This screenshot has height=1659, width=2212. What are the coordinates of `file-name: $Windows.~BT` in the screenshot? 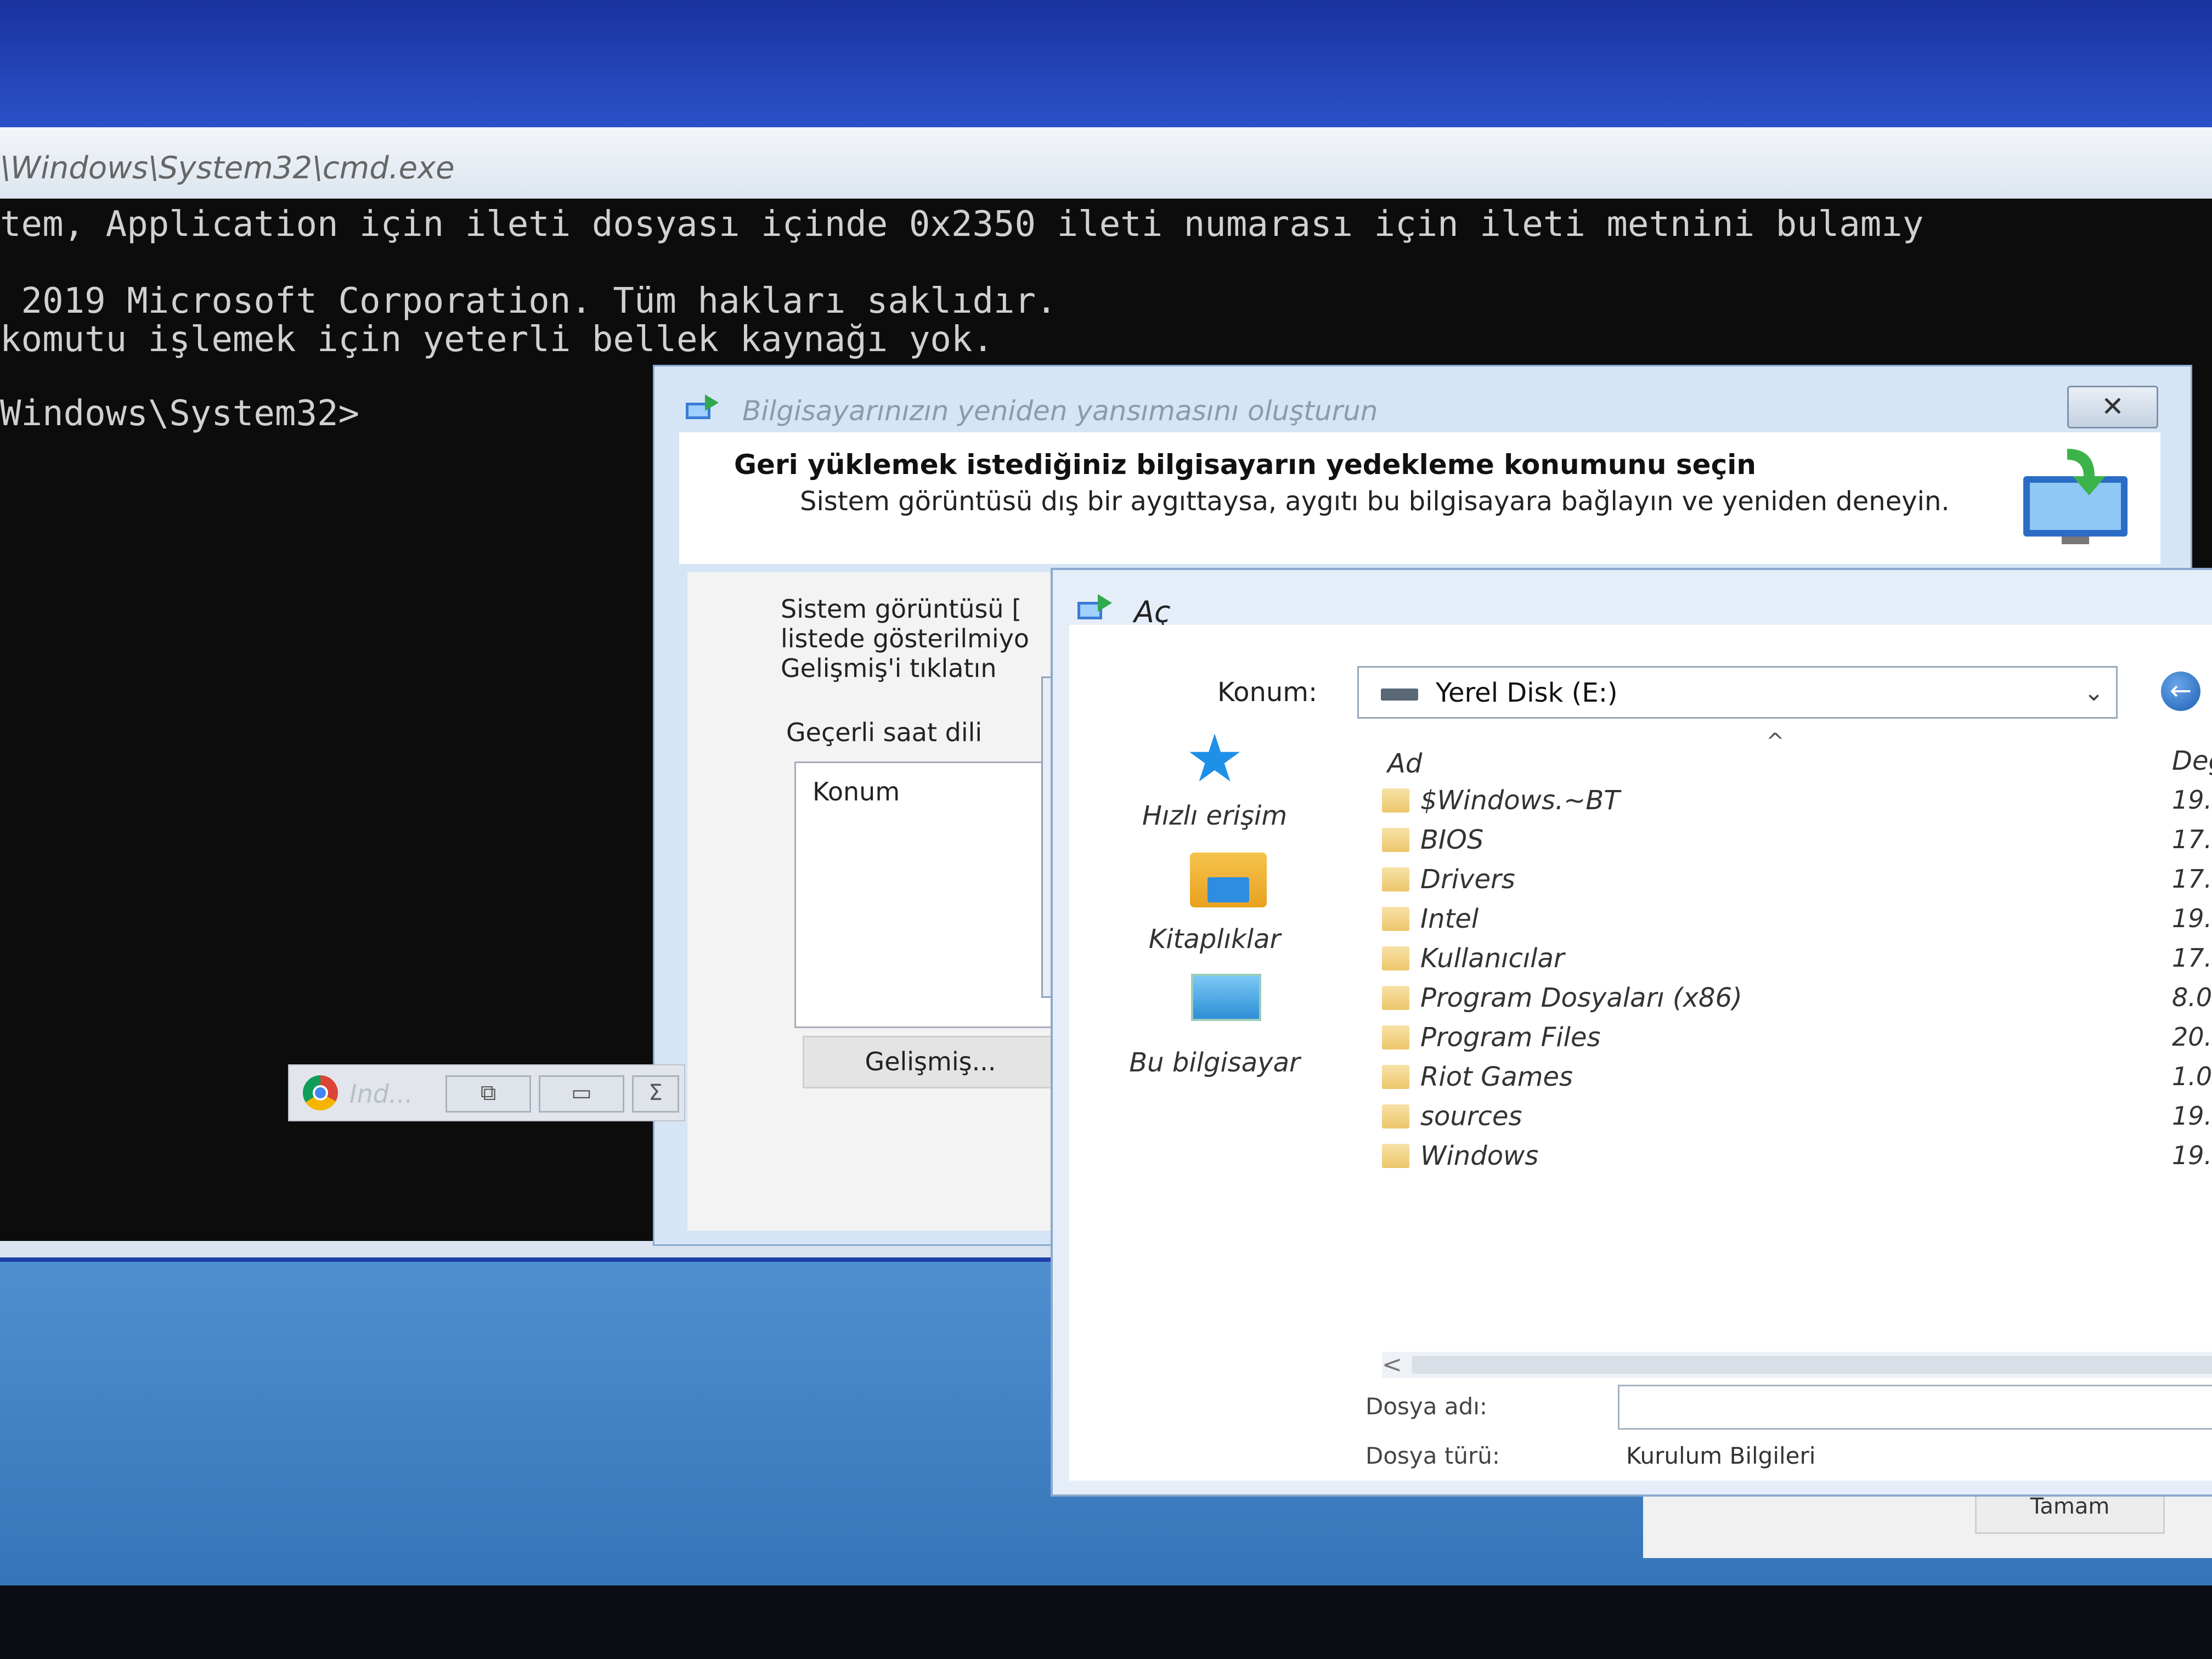 It's located at (1520, 801).